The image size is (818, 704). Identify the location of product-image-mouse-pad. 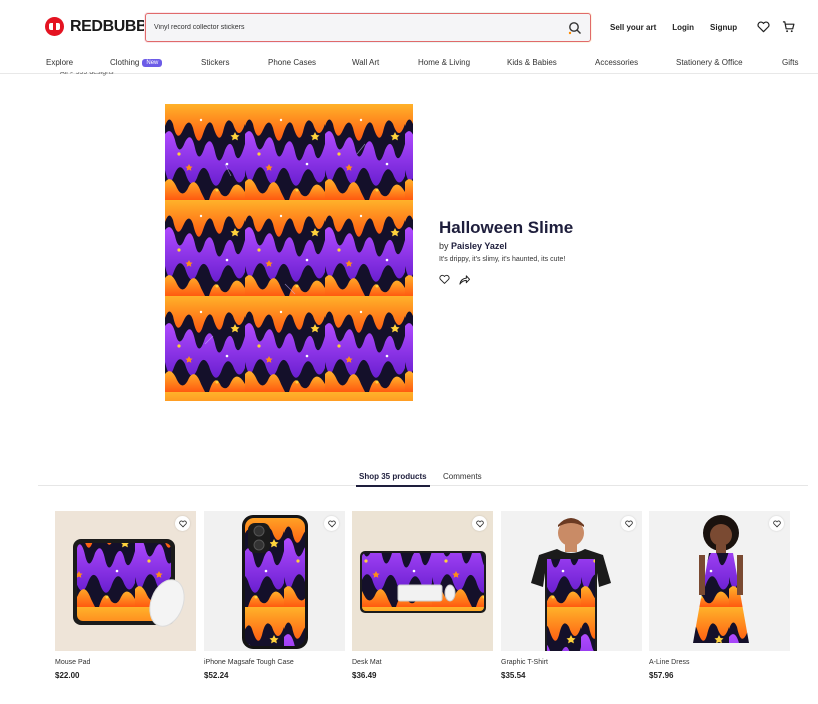
(125, 581).